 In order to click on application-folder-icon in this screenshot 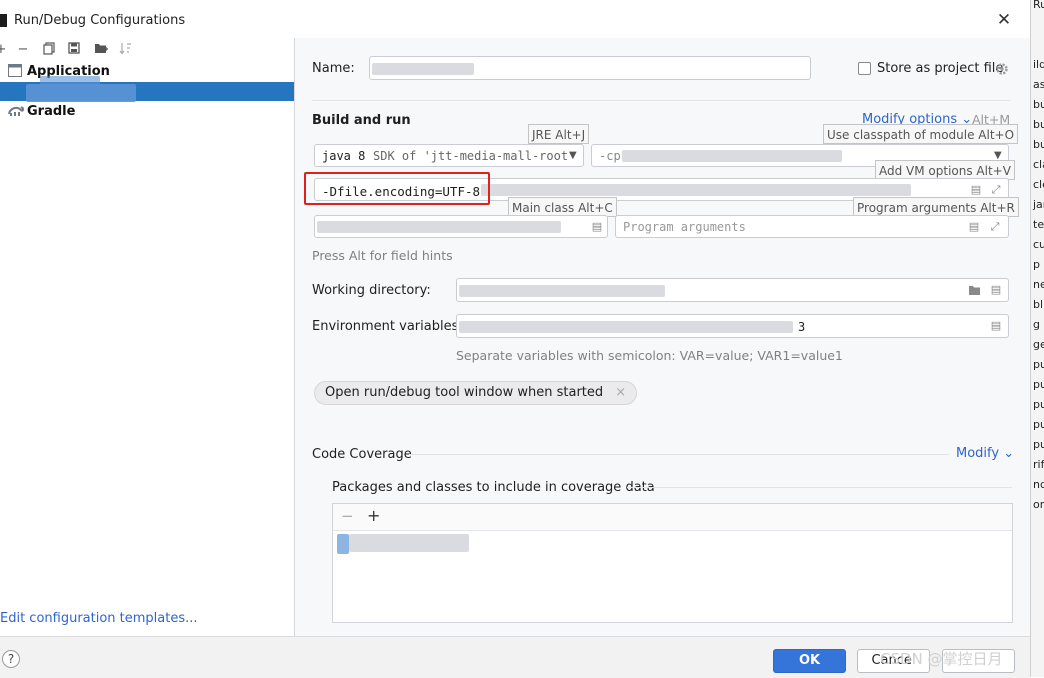, I will do `click(15, 72)`.